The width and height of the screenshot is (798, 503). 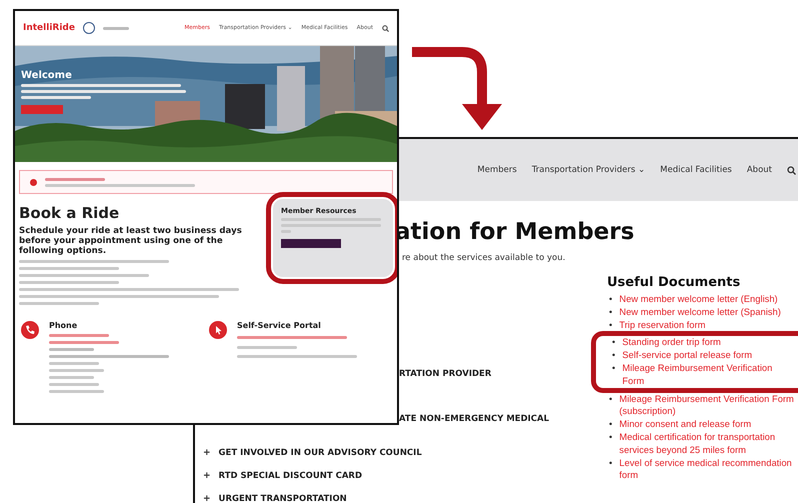 What do you see at coordinates (515, 232) in the screenshot?
I see `page-title: ation for Members` at bounding box center [515, 232].